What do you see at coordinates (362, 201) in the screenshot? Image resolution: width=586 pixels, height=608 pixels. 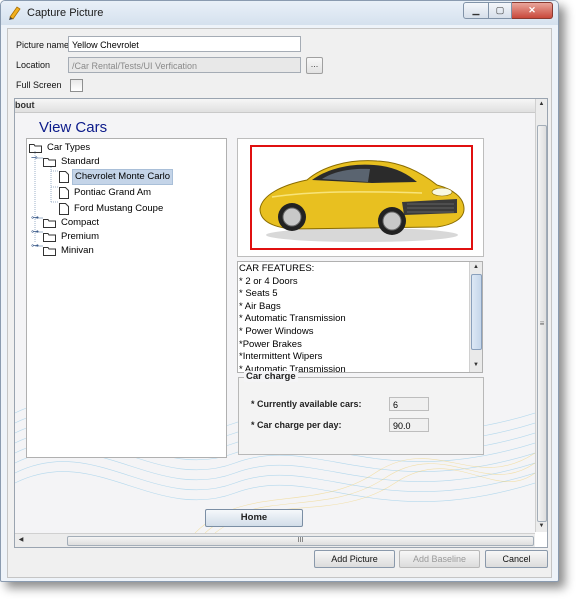 I see `yellow-sports-car-image` at bounding box center [362, 201].